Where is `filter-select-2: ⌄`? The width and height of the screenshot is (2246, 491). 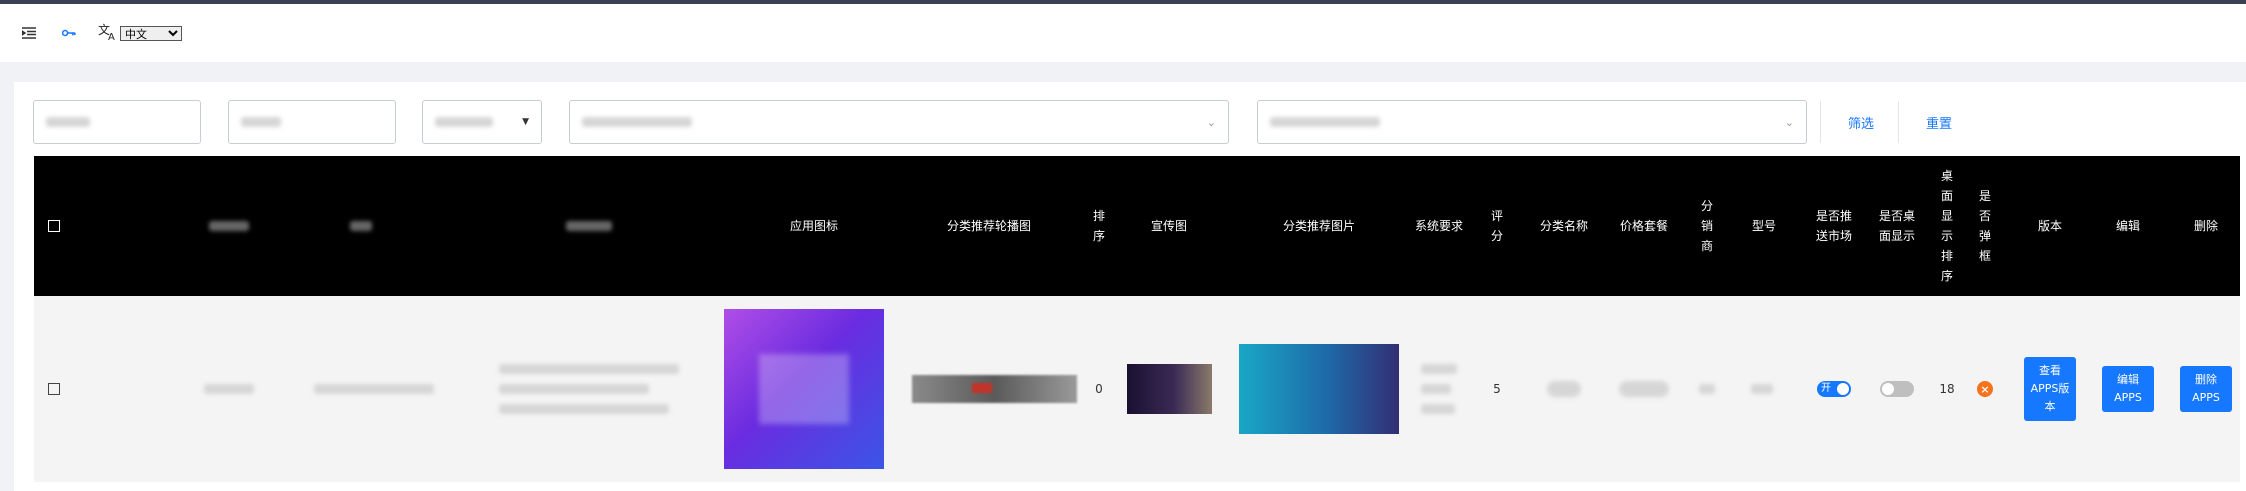
filter-select-2: ⌄ is located at coordinates (899, 122).